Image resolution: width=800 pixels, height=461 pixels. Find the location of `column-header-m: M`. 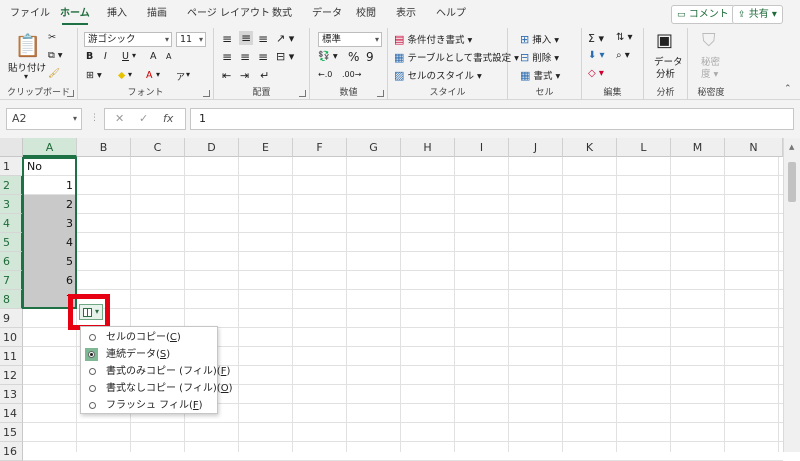

column-header-m: M is located at coordinates (698, 147).